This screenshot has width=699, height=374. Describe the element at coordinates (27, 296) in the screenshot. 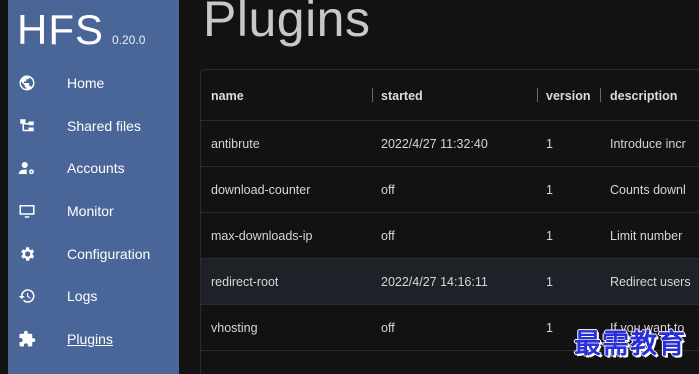

I see `history-icon` at that location.